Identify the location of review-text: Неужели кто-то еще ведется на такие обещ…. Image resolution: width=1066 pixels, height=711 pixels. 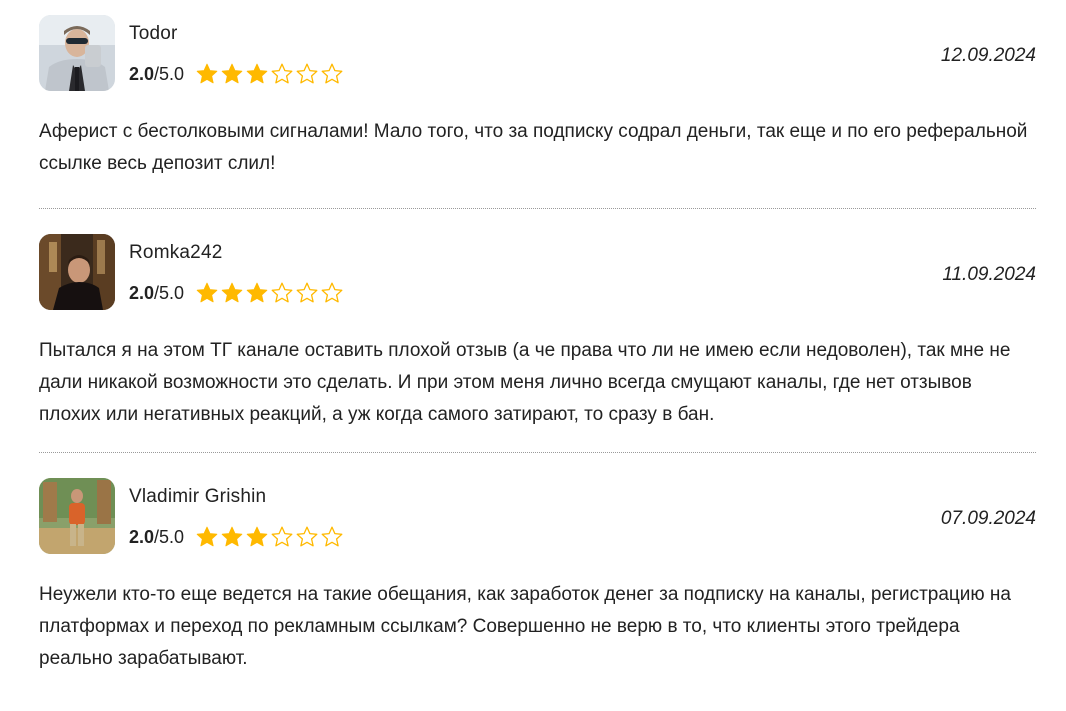
(525, 626).